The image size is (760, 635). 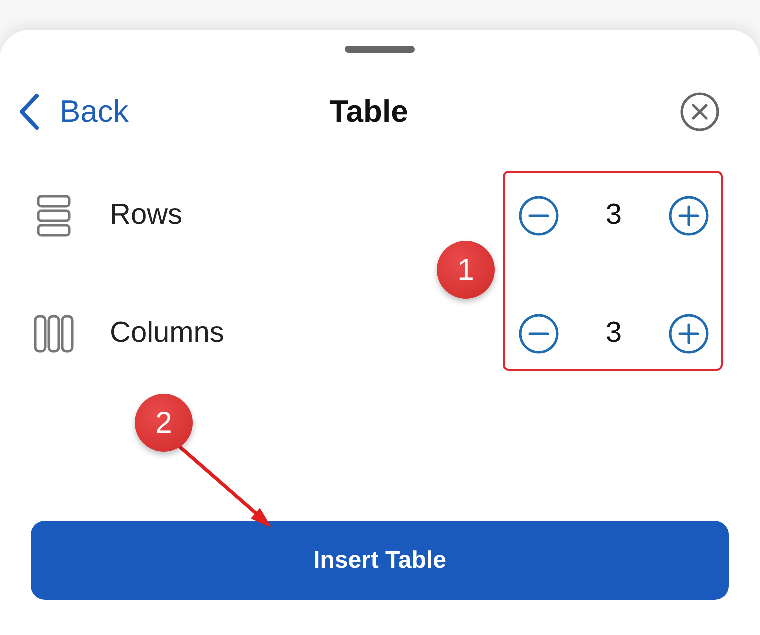 What do you see at coordinates (29, 112) in the screenshot?
I see `chevron-left-icon` at bounding box center [29, 112].